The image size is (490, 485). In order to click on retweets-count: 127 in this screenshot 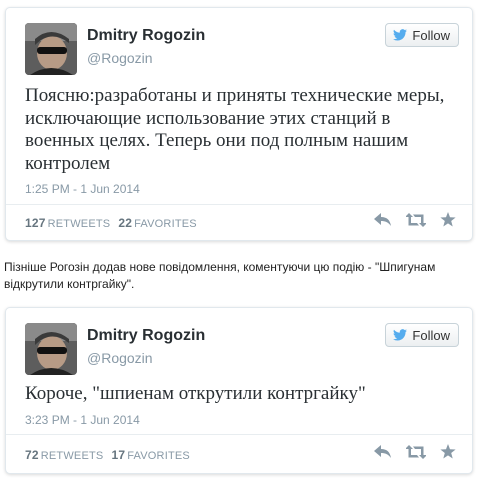, I will do `click(35, 223)`.